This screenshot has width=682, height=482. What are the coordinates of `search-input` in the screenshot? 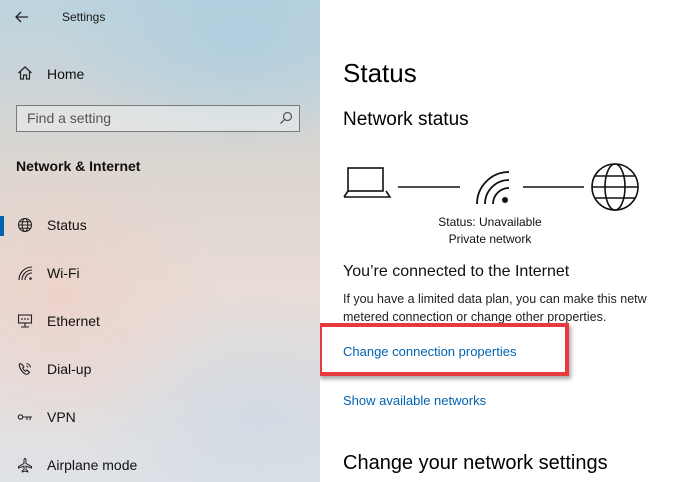 It's located at (152, 118).